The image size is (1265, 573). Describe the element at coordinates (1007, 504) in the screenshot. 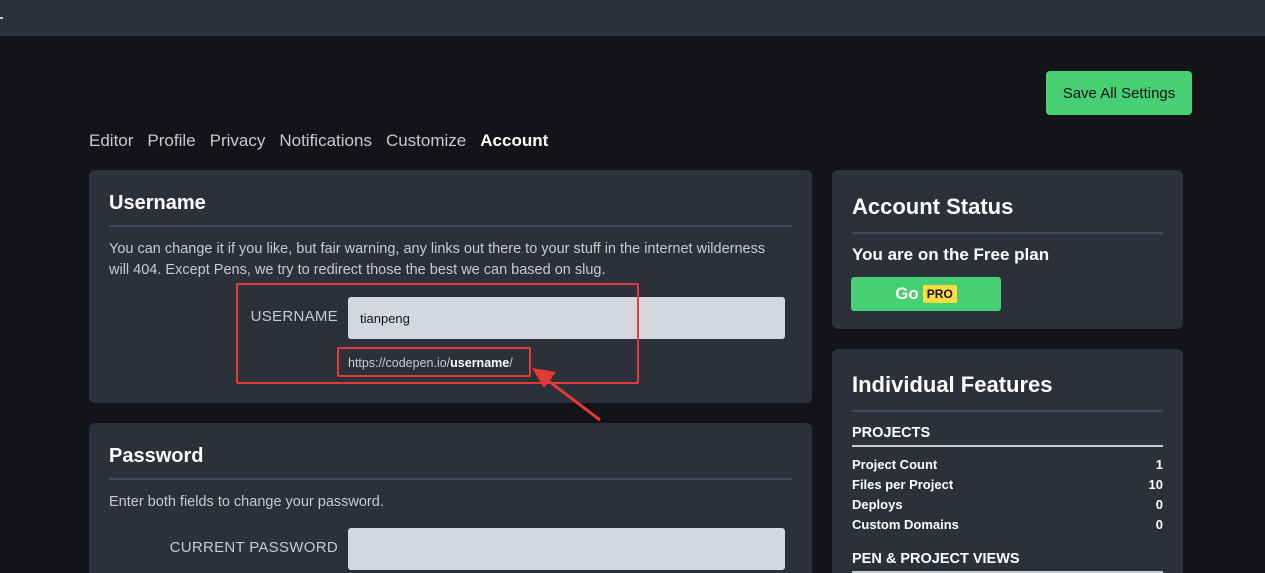

I see `feature-row: Deploys 0` at that location.